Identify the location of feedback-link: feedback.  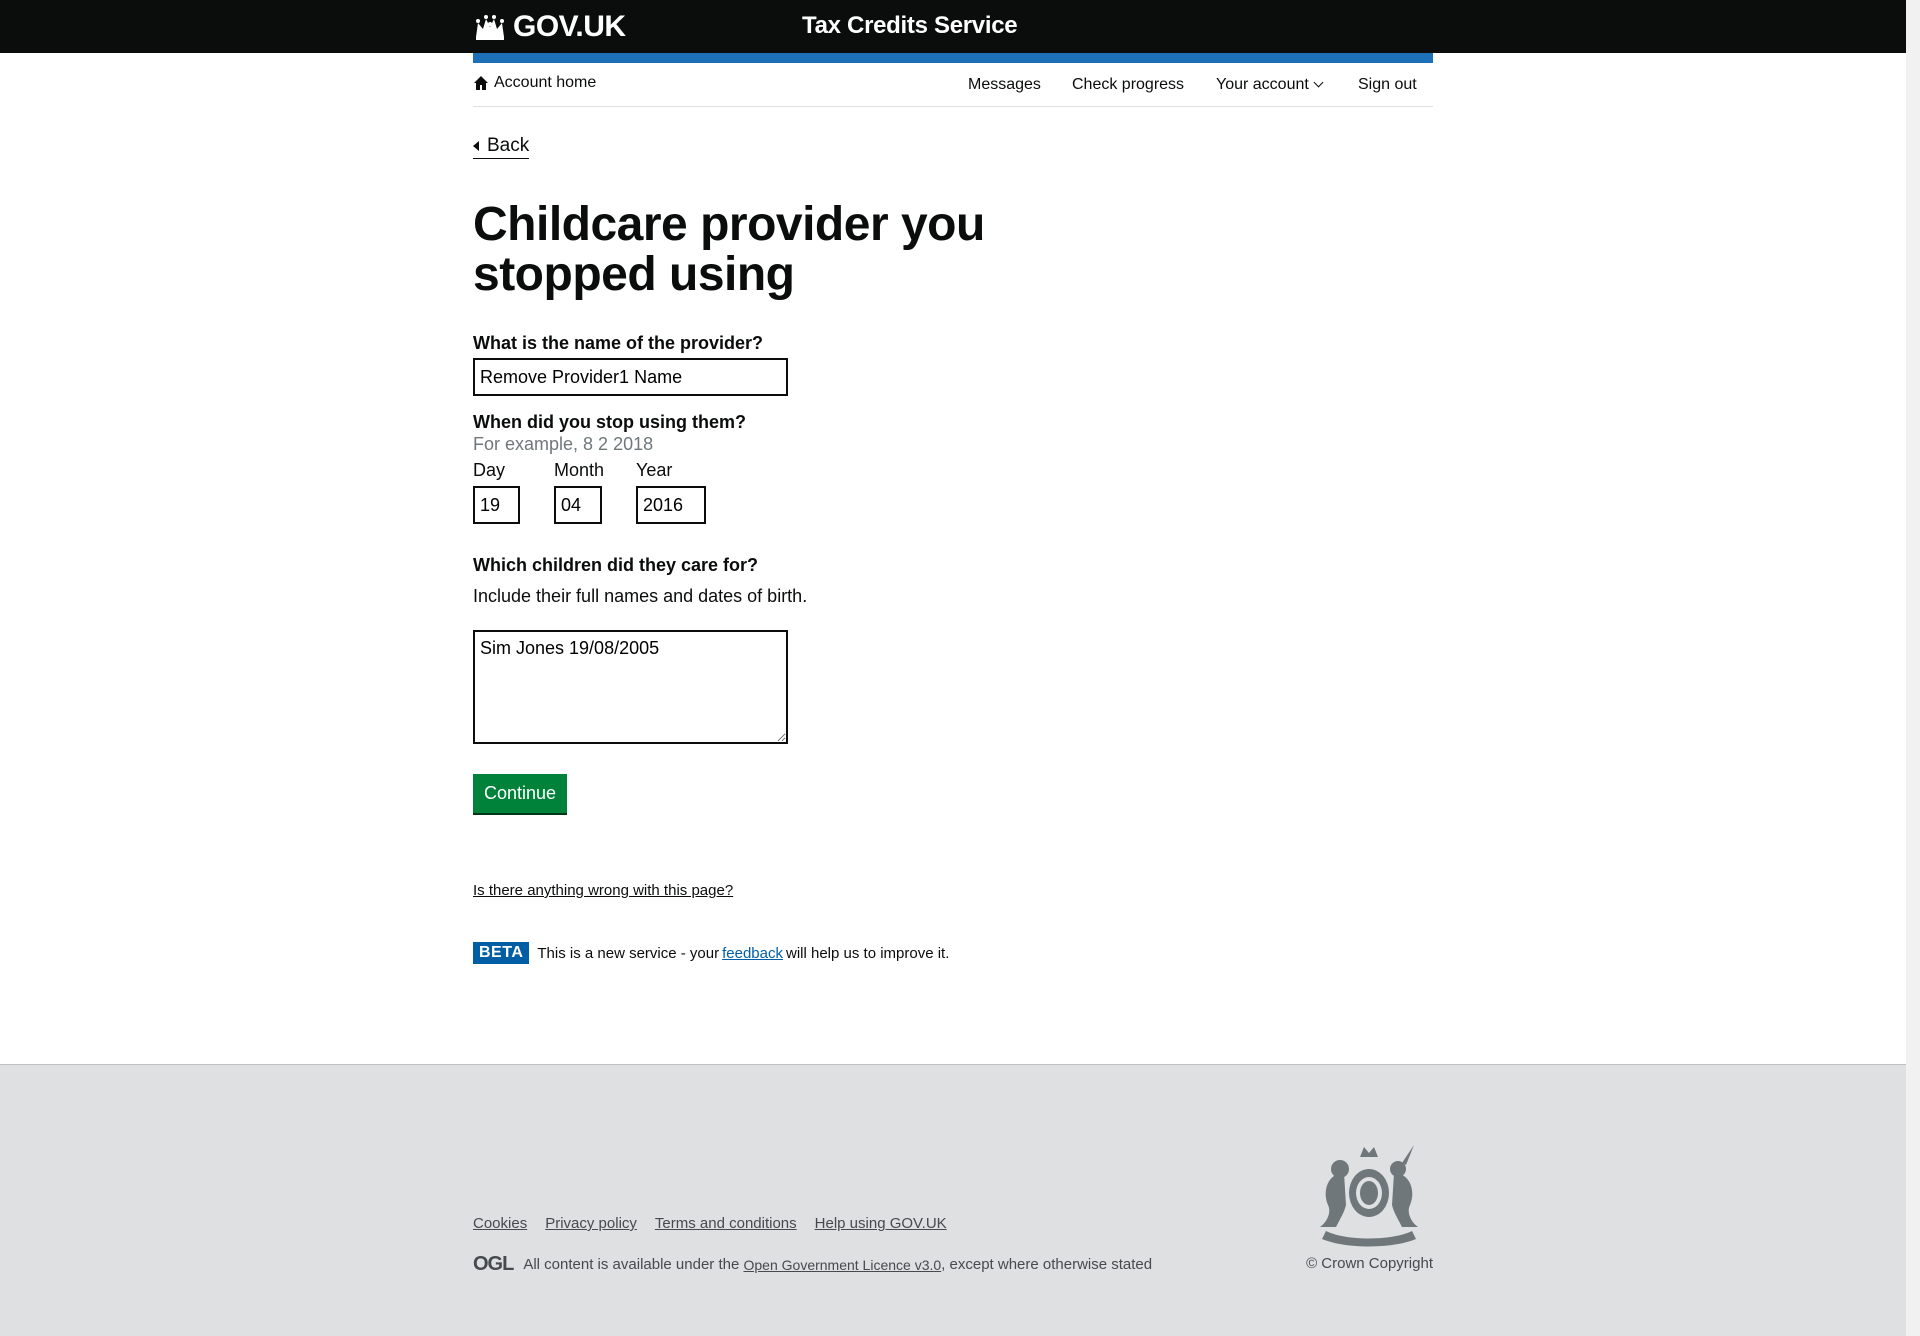
(752, 953).